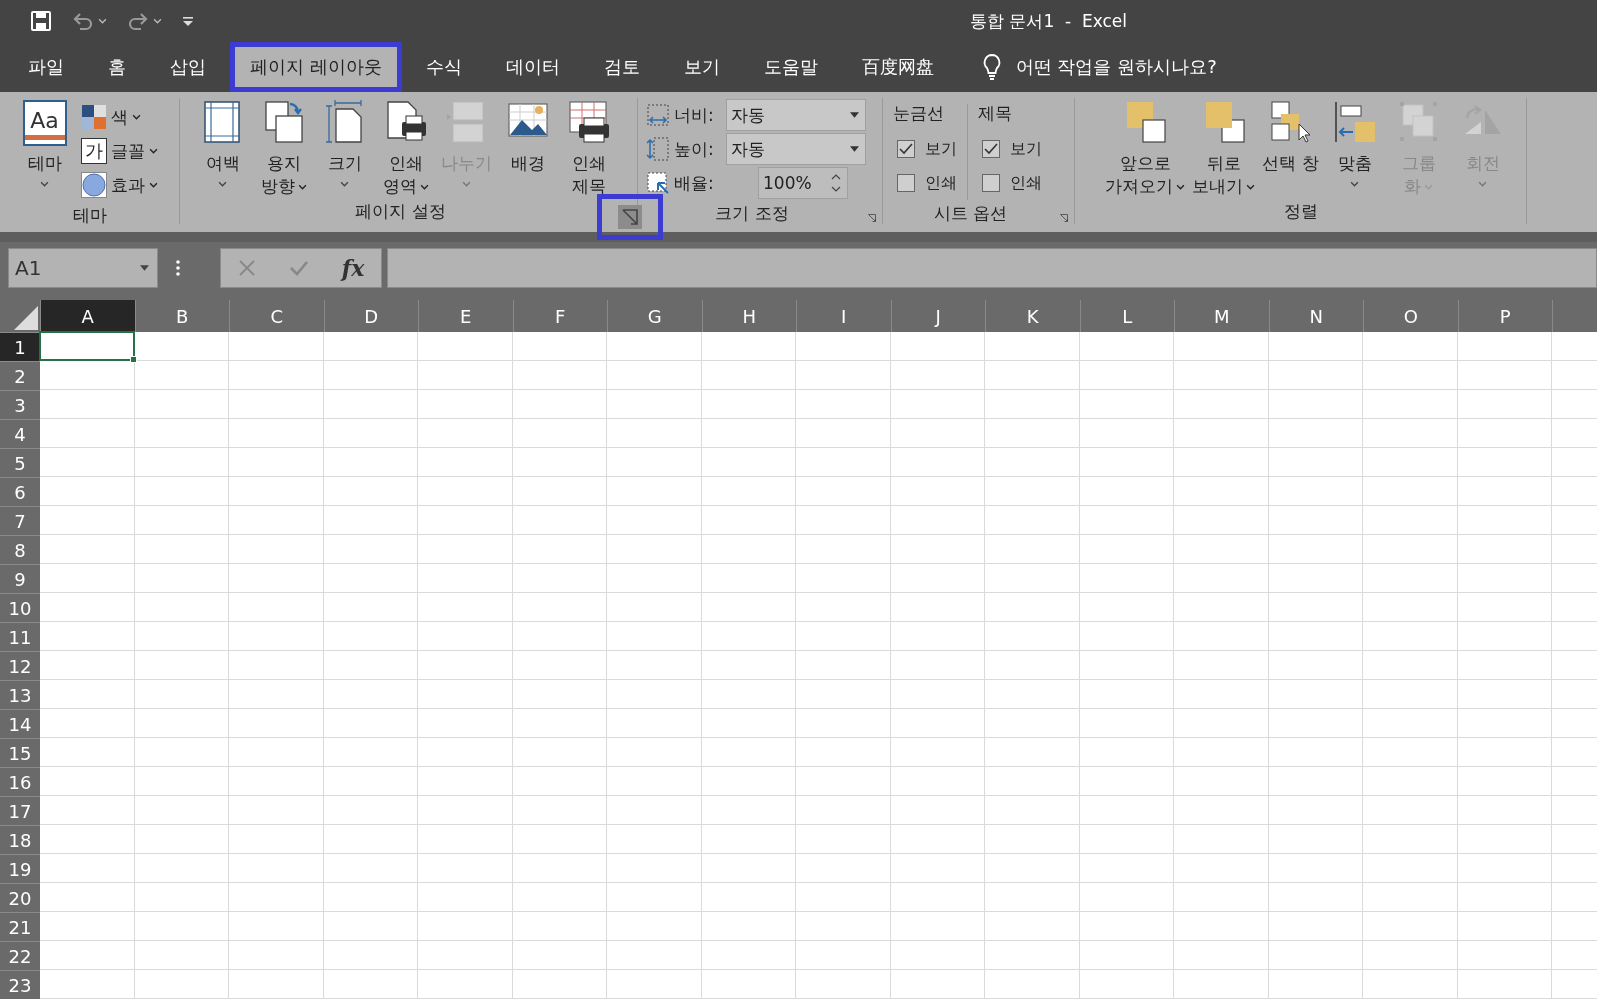  Describe the element at coordinates (991, 67) in the screenshot. I see `lightbulb-icon` at that location.